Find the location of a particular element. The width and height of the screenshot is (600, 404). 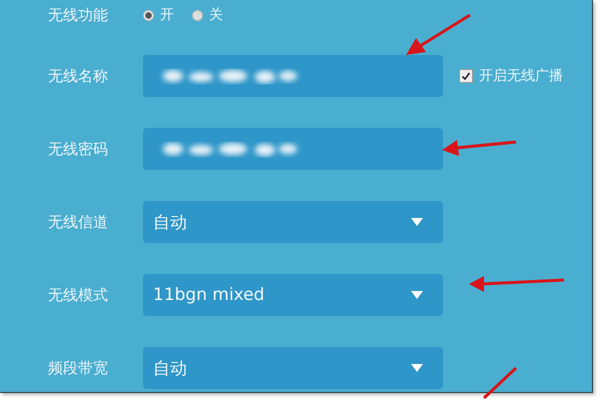

radio-option: 关 is located at coordinates (207, 15).